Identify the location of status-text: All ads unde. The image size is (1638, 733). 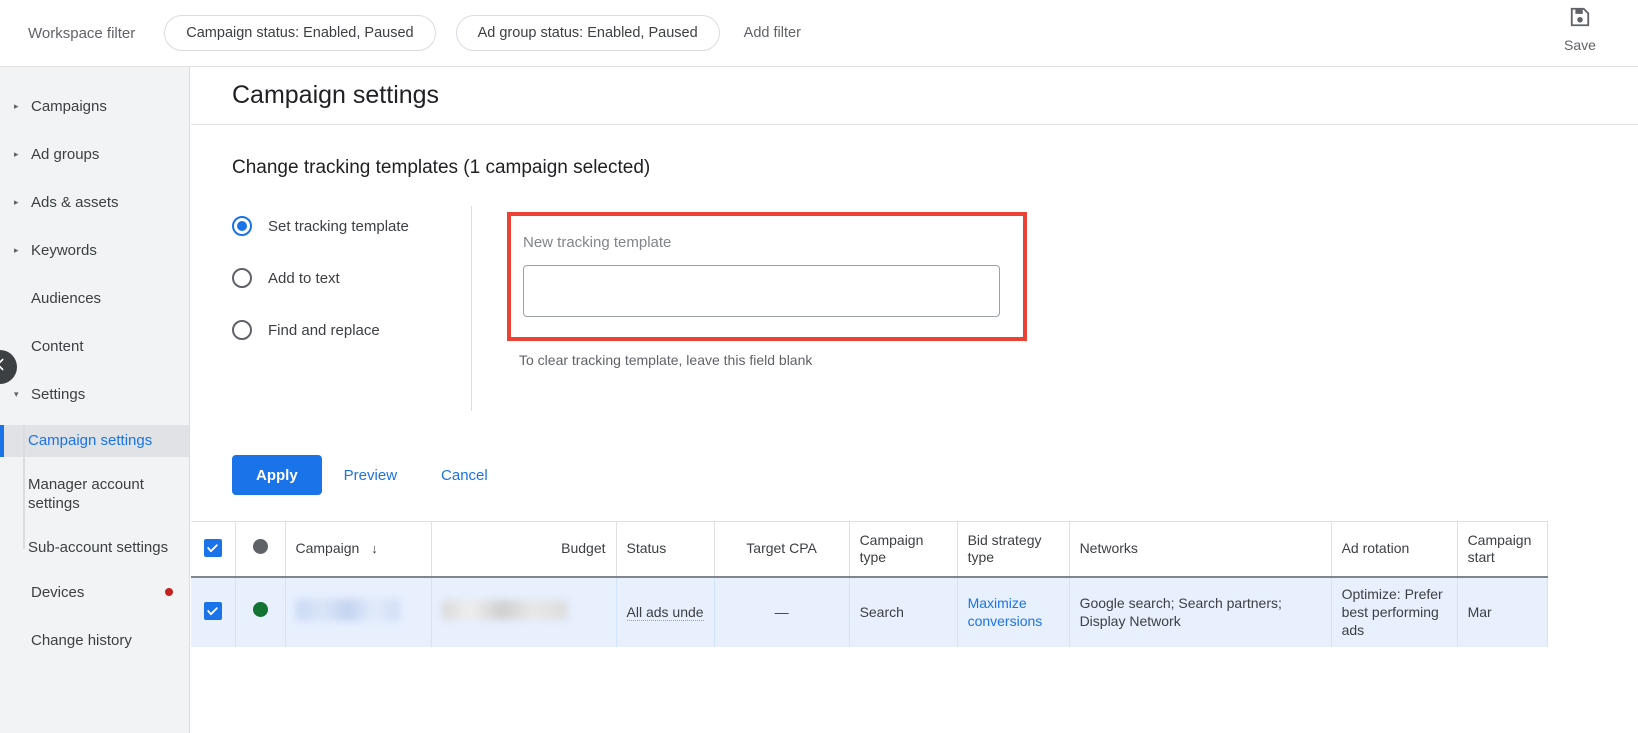
(665, 612).